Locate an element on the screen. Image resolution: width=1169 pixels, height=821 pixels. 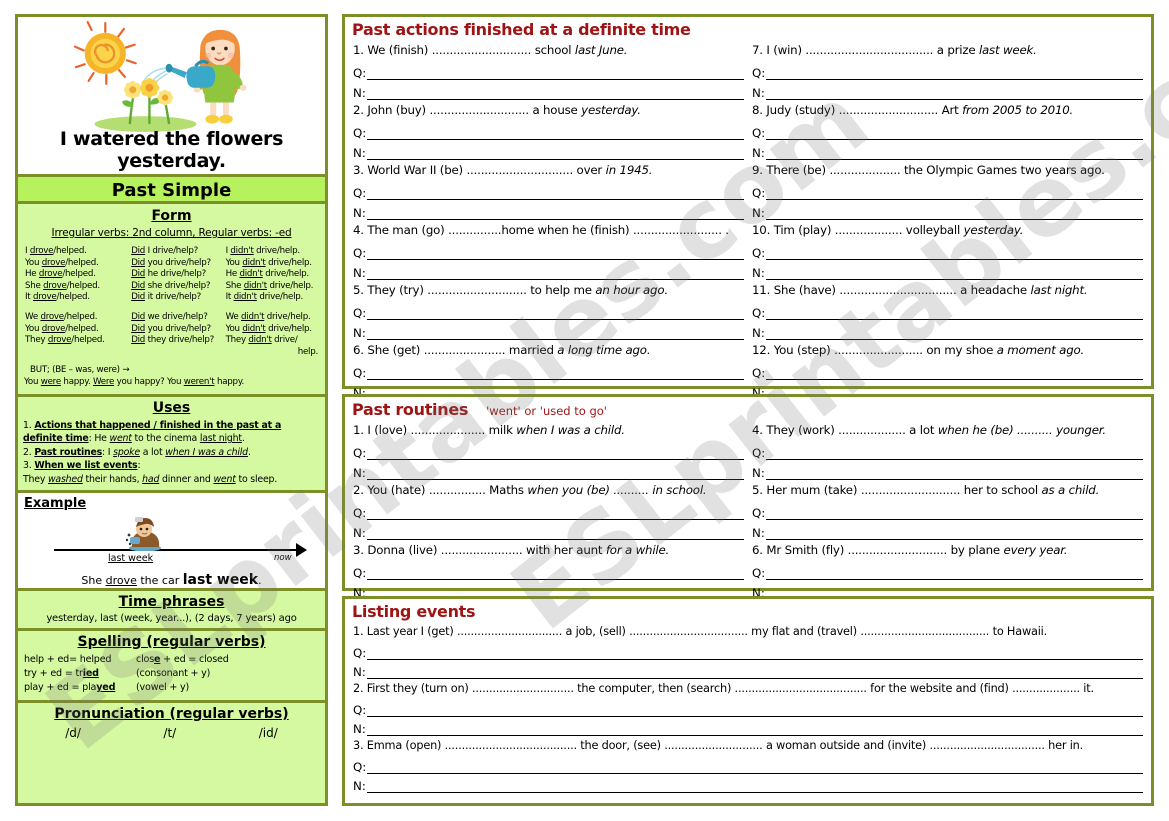
pronunciation-sound: /id/ is located at coordinates (268, 733).